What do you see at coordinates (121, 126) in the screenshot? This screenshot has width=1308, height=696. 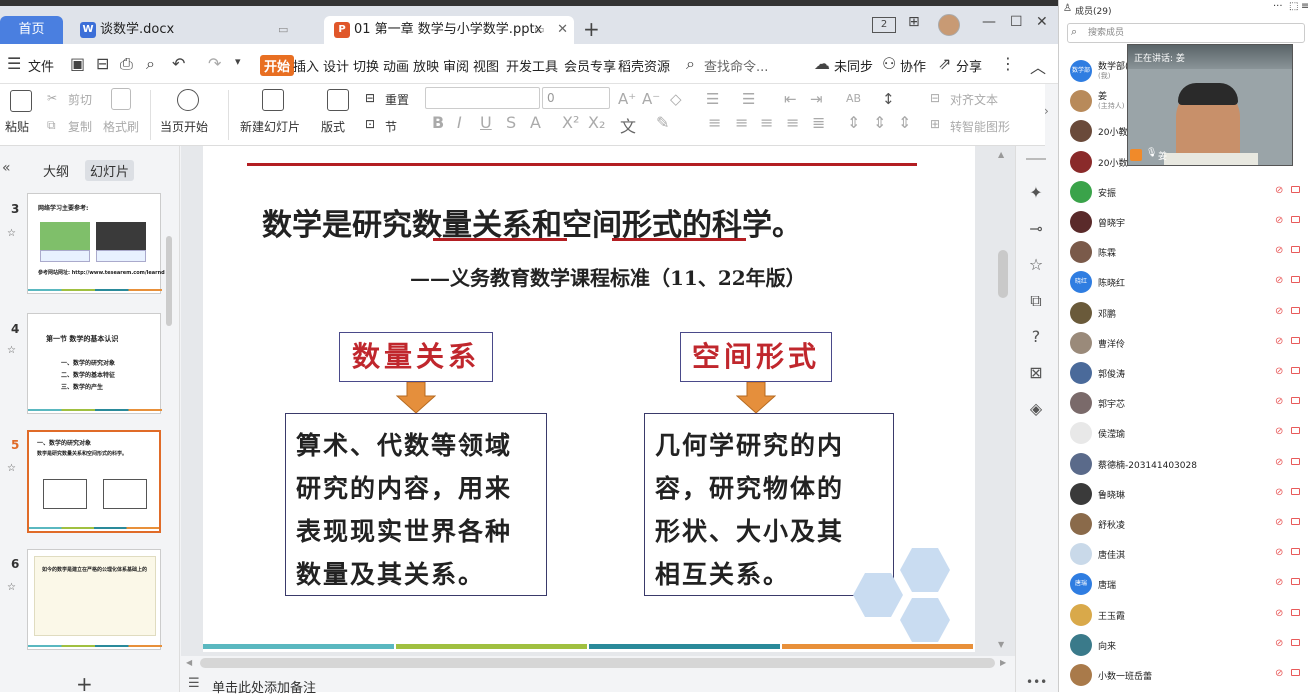 I see `format-painter-button: 格式刷` at bounding box center [121, 126].